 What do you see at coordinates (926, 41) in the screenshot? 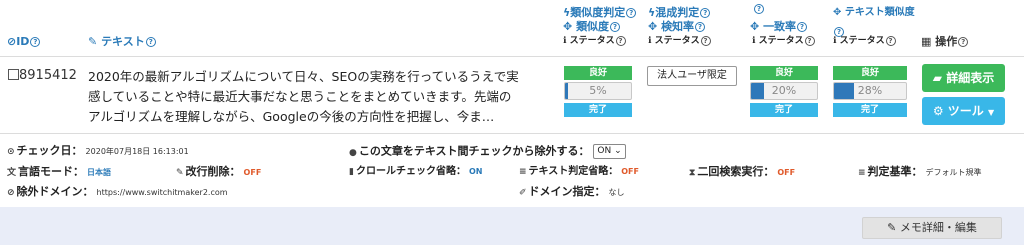
I see `grid-icon: ▦` at bounding box center [926, 41].